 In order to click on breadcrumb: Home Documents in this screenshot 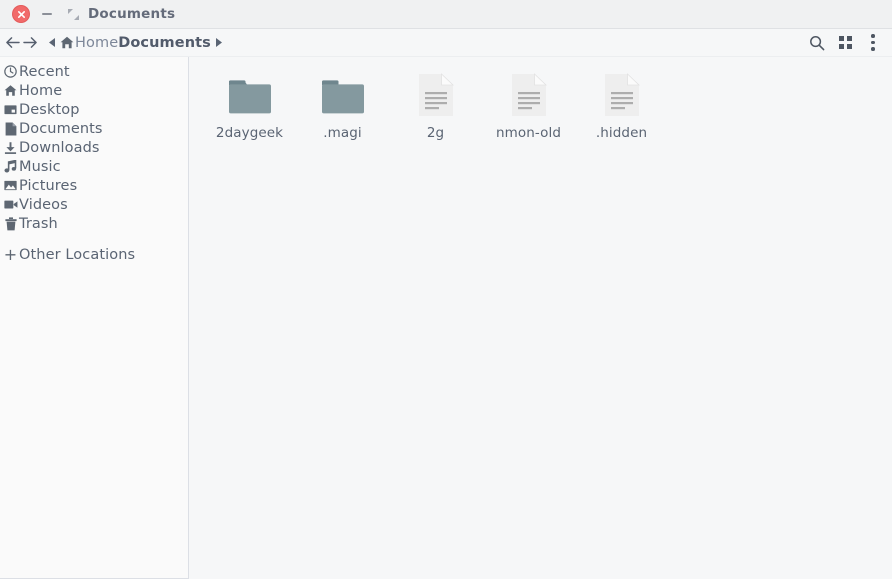, I will do `click(135, 43)`.